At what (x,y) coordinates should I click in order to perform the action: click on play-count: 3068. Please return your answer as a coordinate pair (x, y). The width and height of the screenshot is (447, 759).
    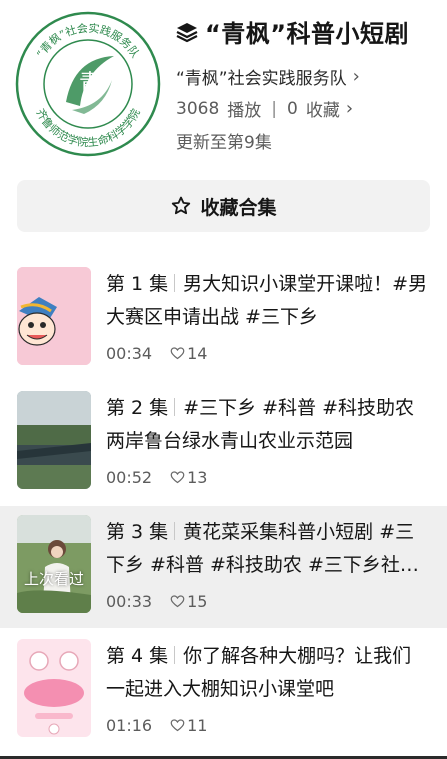
    Looking at the image, I should click on (198, 108).